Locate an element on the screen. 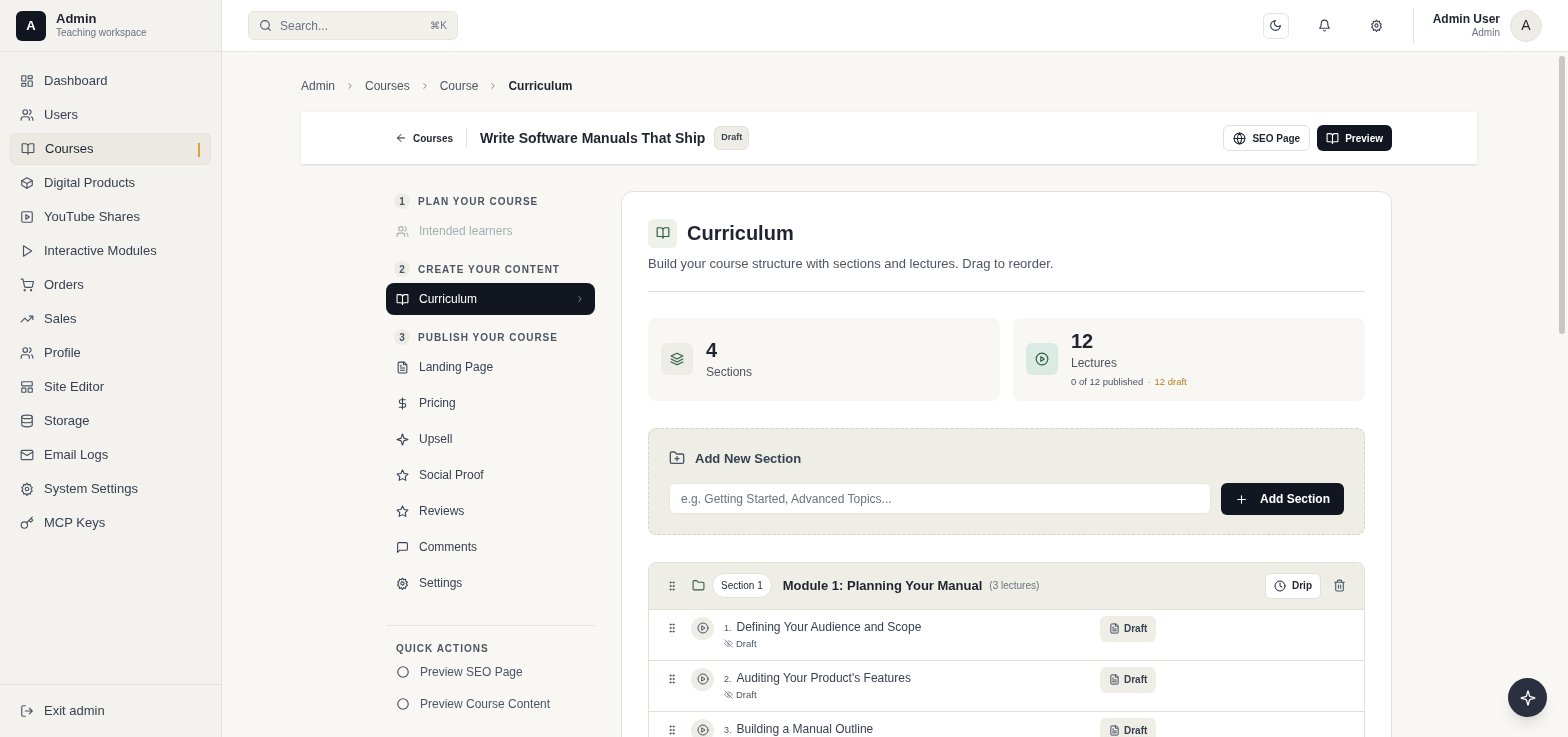 The height and width of the screenshot is (737, 1568). plus-icon is located at coordinates (1241, 499).